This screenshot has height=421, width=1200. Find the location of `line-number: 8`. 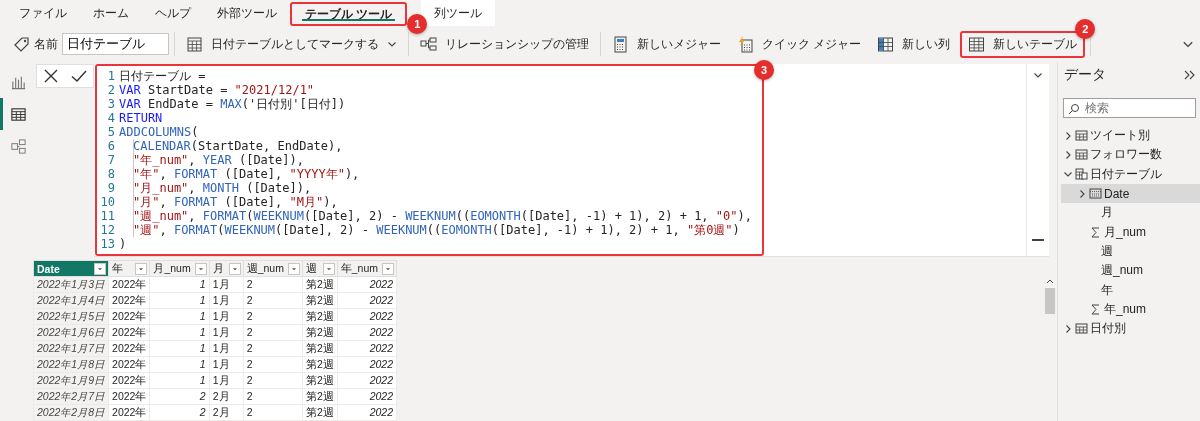

line-number: 8 is located at coordinates (111, 174).